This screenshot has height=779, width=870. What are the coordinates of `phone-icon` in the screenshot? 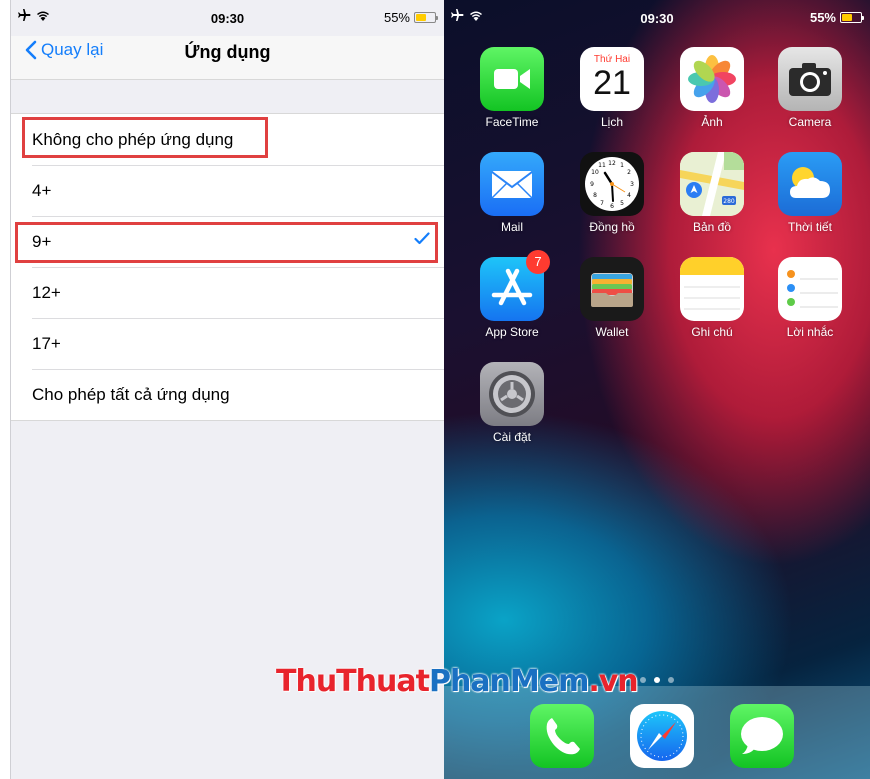 It's located at (562, 736).